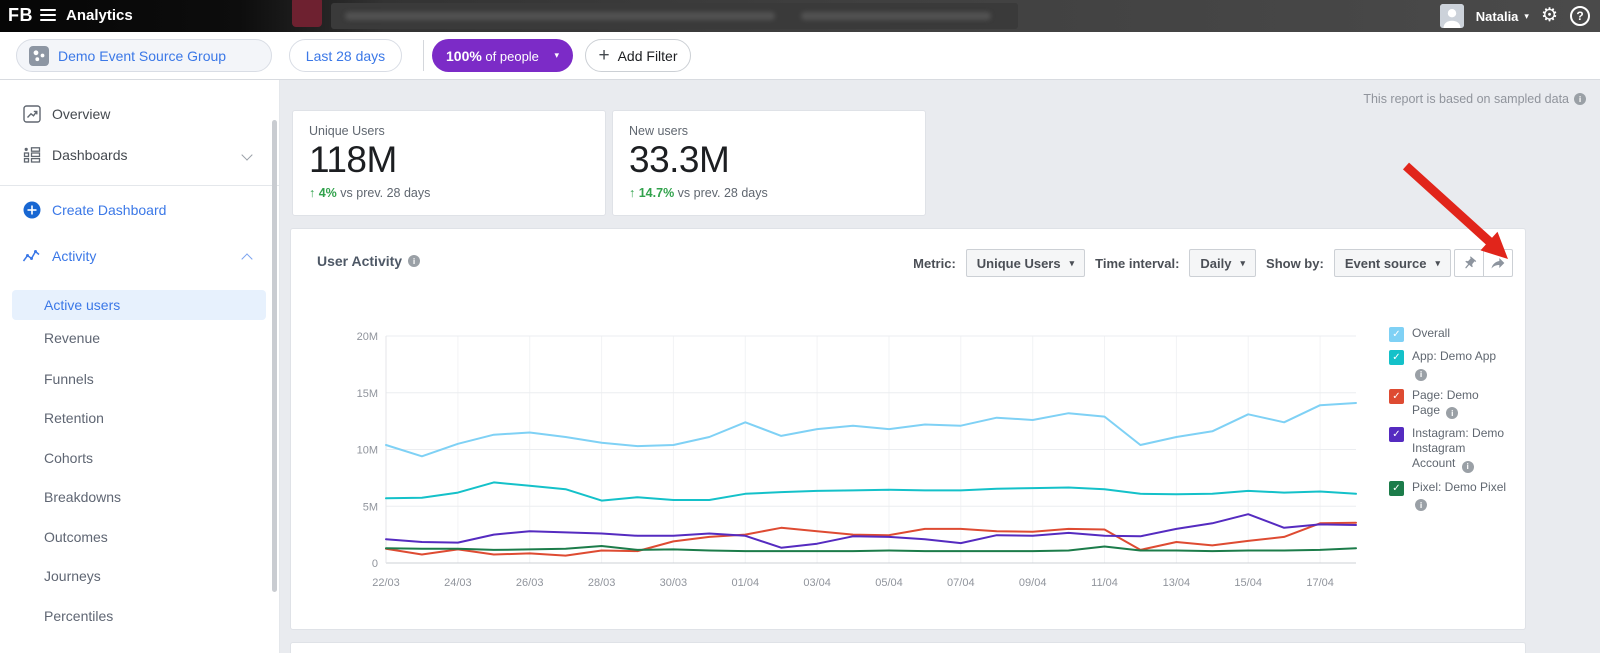 Image resolution: width=1600 pixels, height=653 pixels. Describe the element at coordinates (1025, 263) in the screenshot. I see `metric-dropdown: Unique Users ▾` at that location.